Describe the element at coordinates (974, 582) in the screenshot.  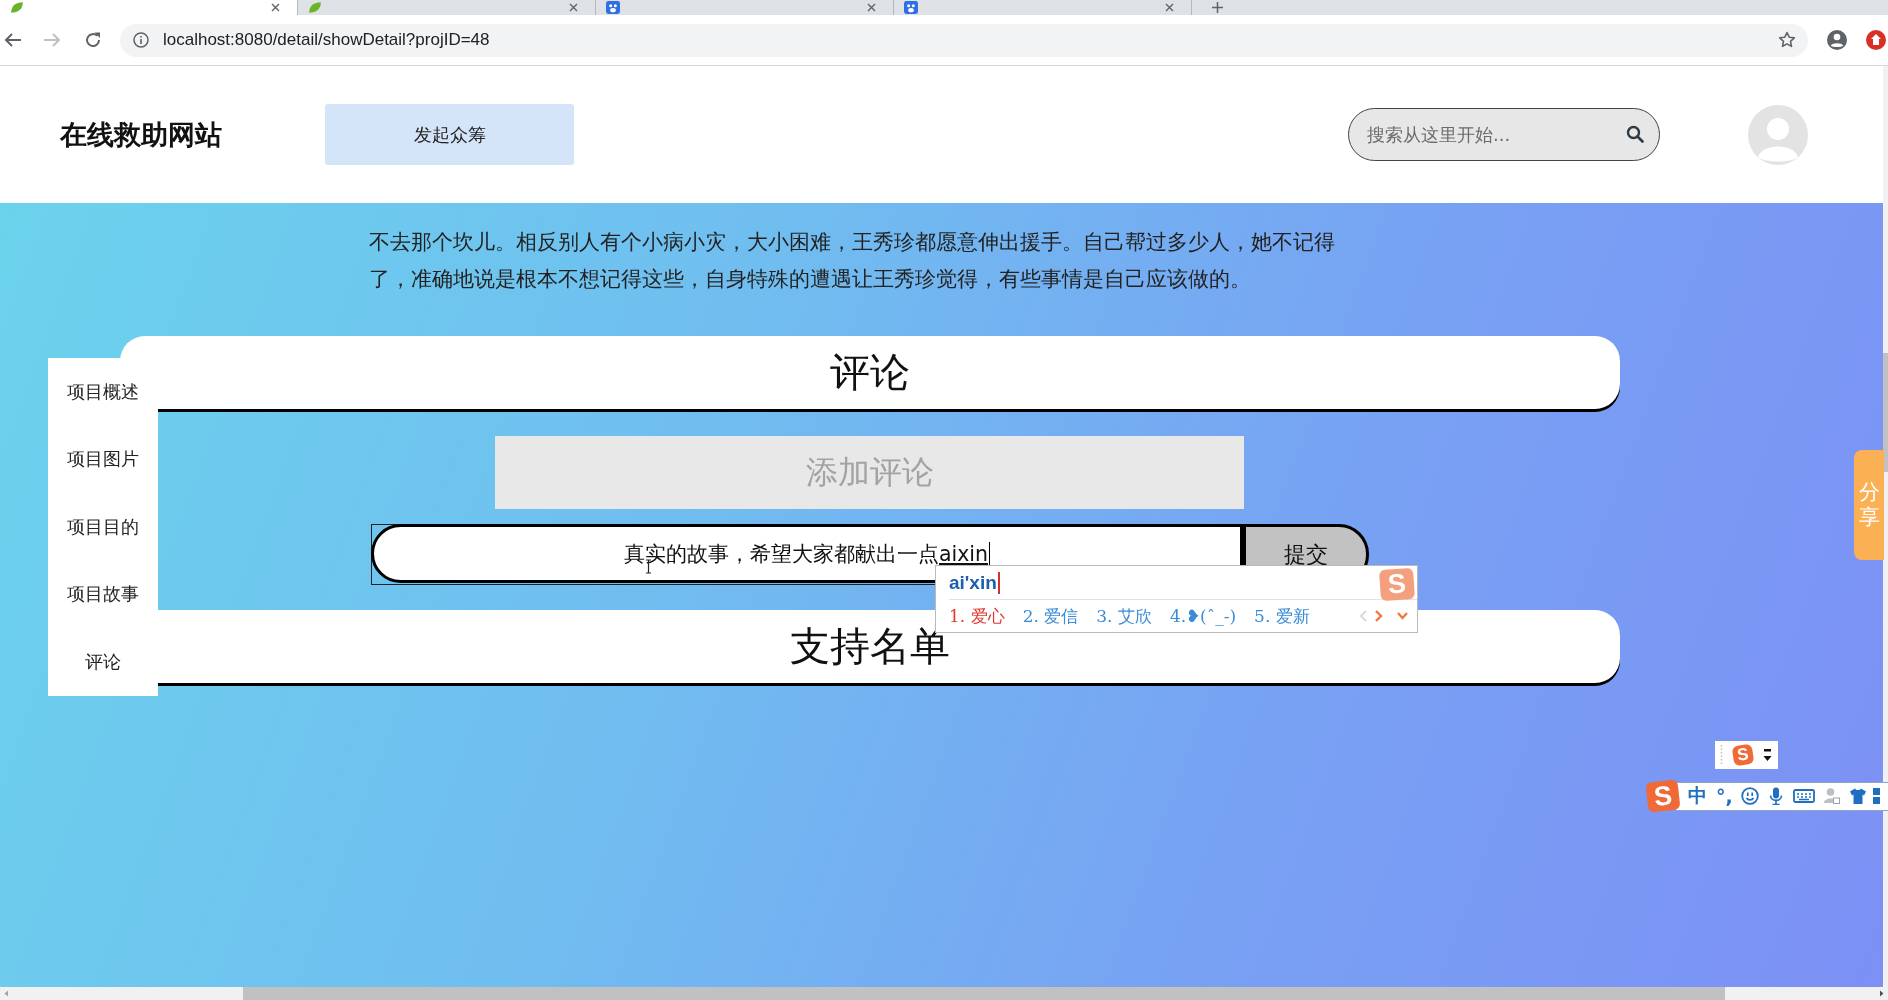
I see `ime-composition: ai'xin` at that location.